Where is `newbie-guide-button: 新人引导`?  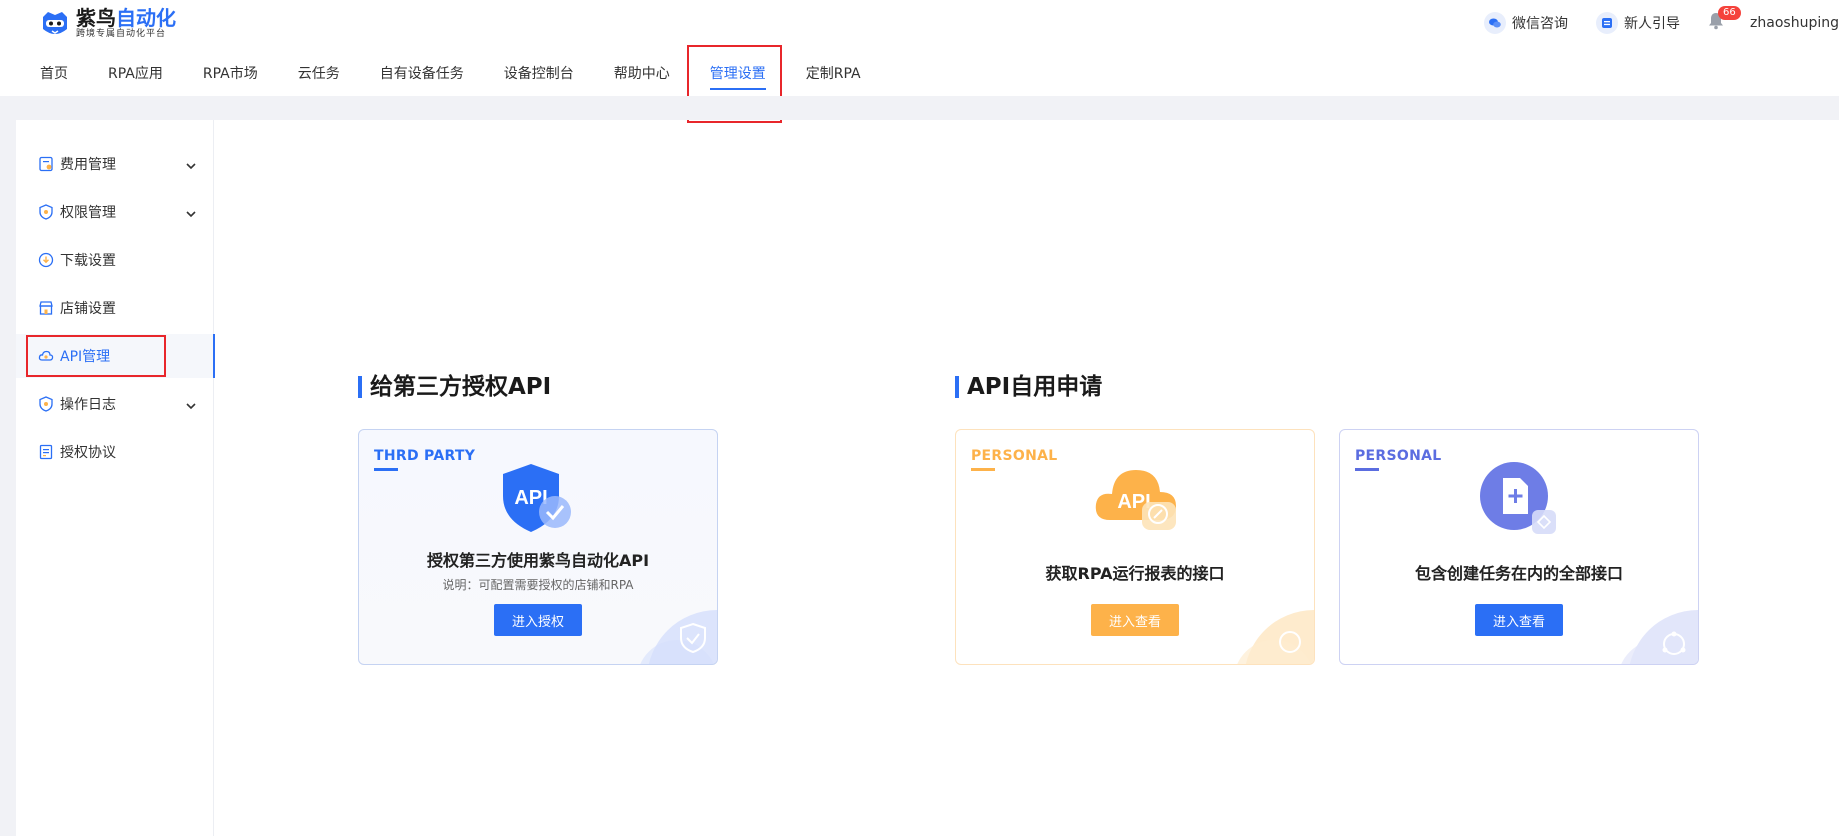 newbie-guide-button: 新人引导 is located at coordinates (1638, 23).